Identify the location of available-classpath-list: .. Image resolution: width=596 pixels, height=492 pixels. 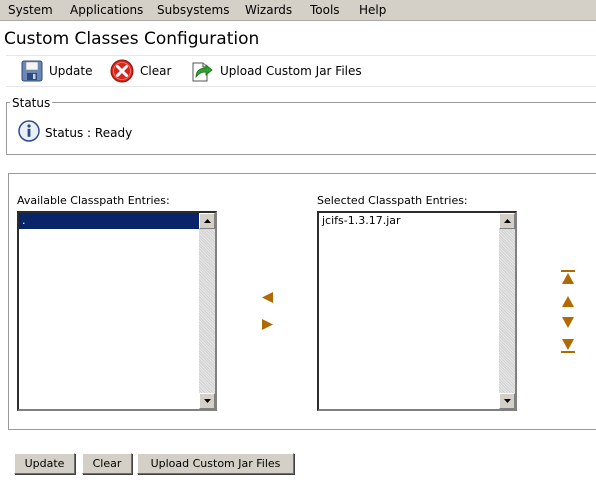
(117, 311).